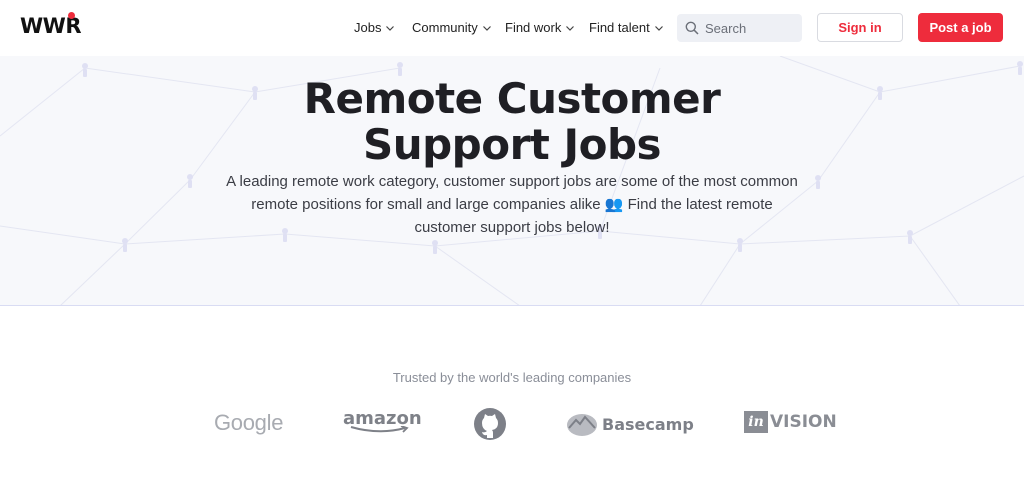  I want to click on invision-logo: in VISION, so click(790, 422).